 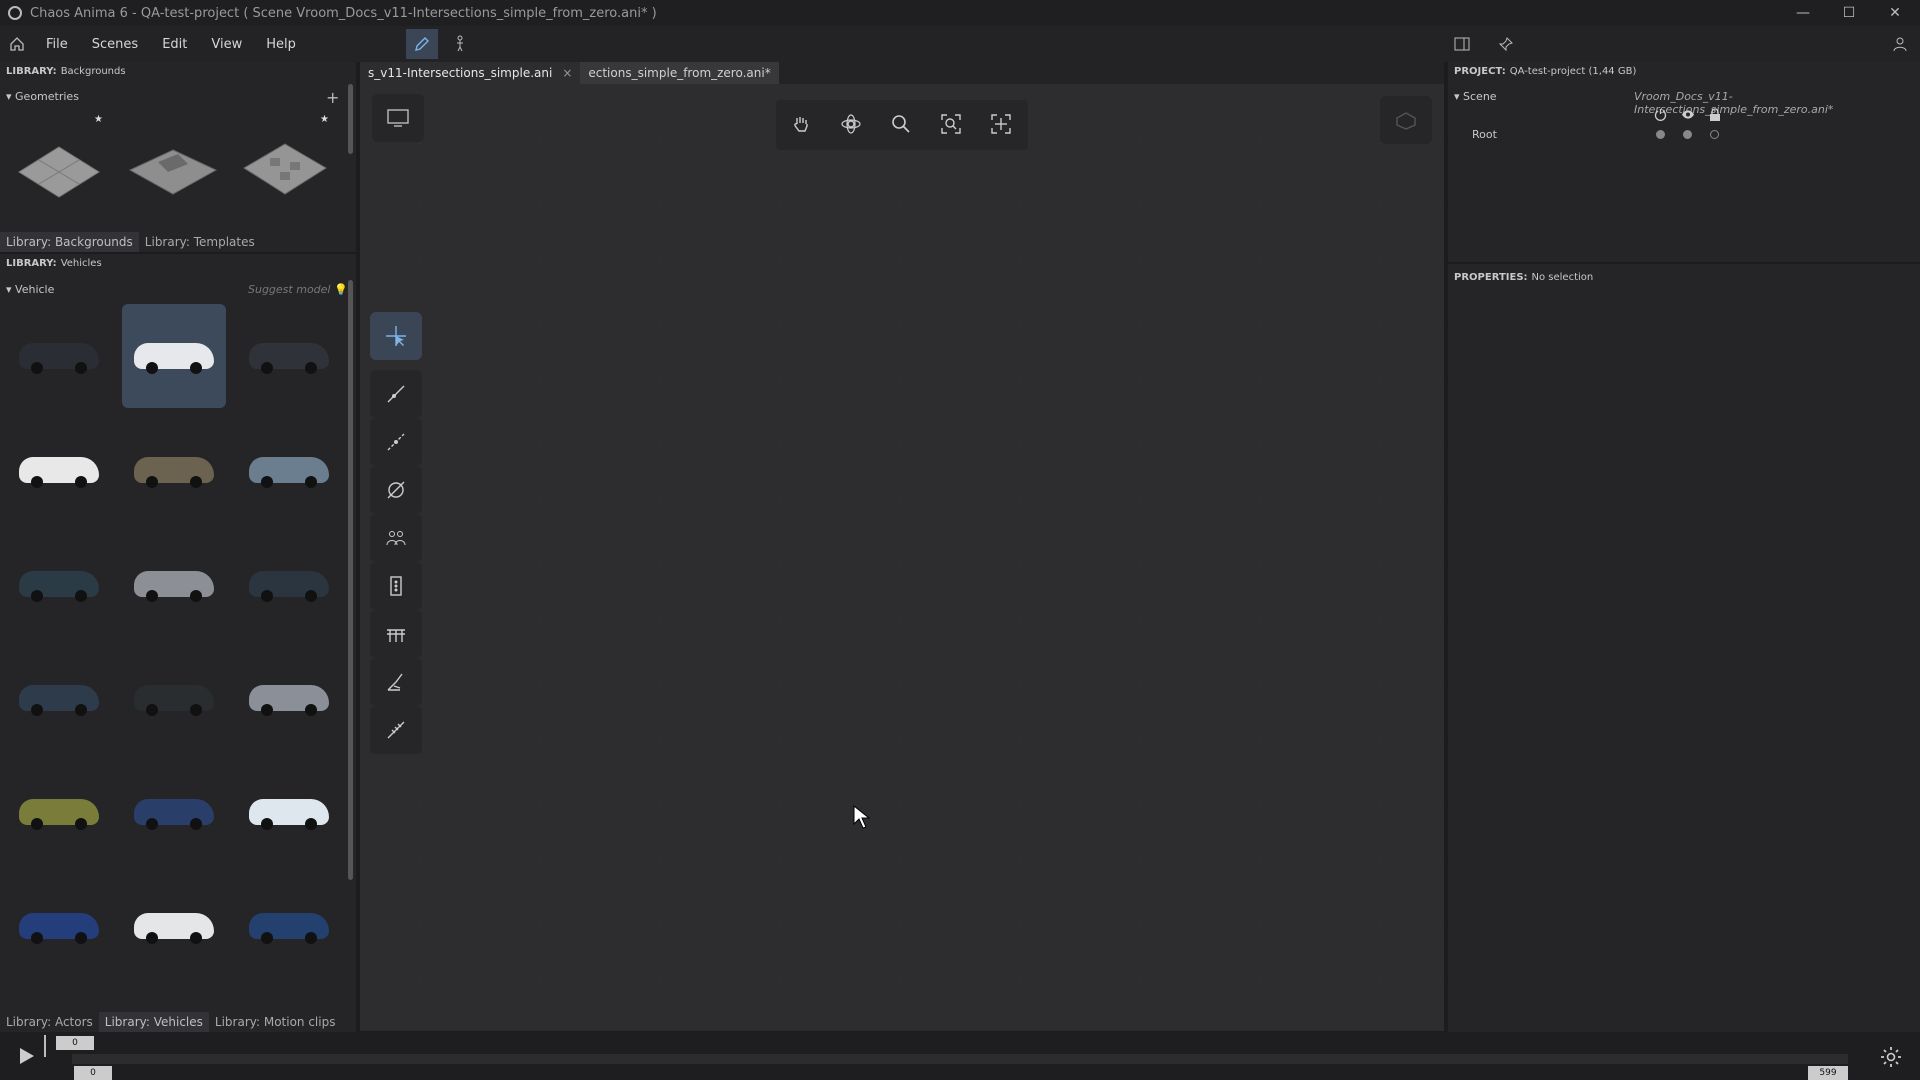 What do you see at coordinates (398, 118) in the screenshot?
I see `display-monitor-icon` at bounding box center [398, 118].